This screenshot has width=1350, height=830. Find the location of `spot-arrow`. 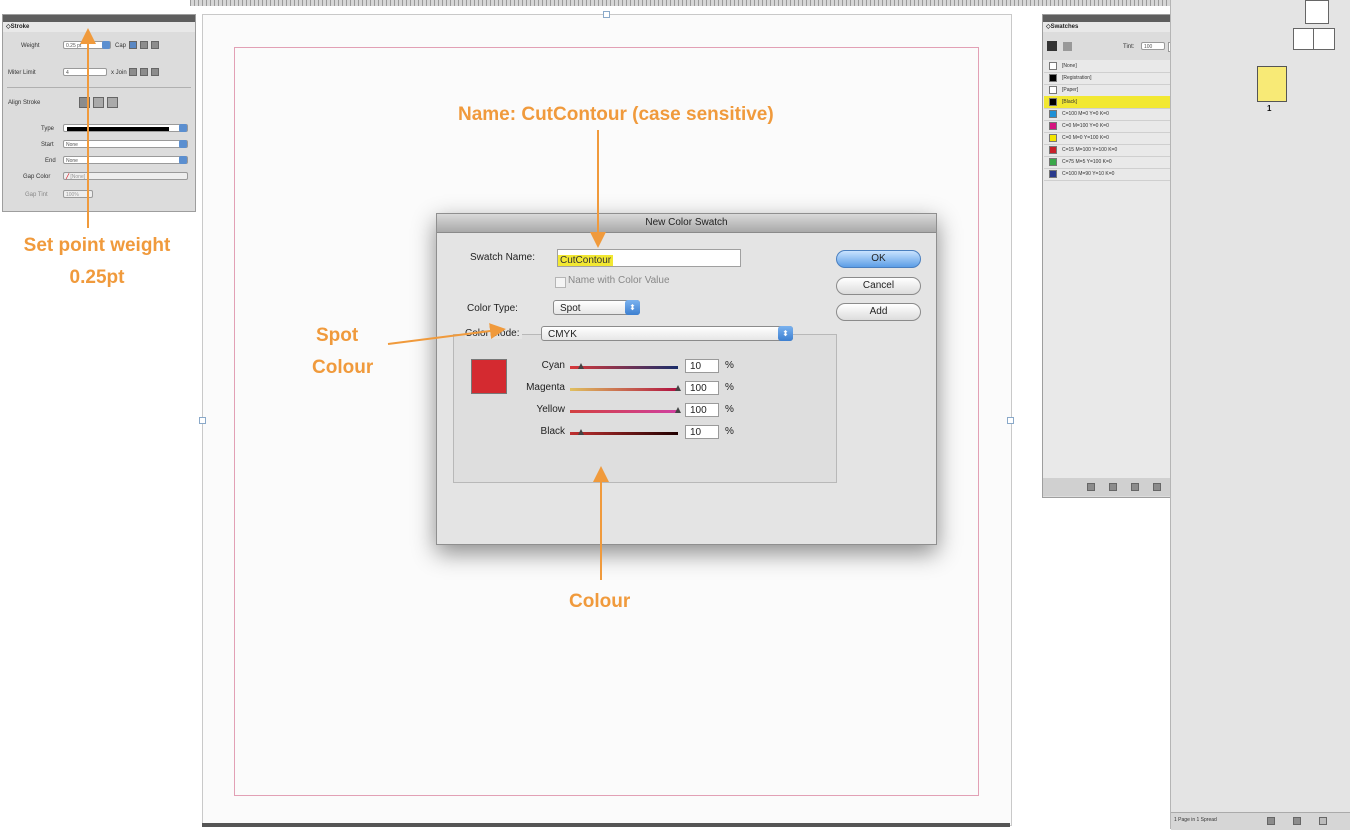

spot-arrow is located at coordinates (446, 334).